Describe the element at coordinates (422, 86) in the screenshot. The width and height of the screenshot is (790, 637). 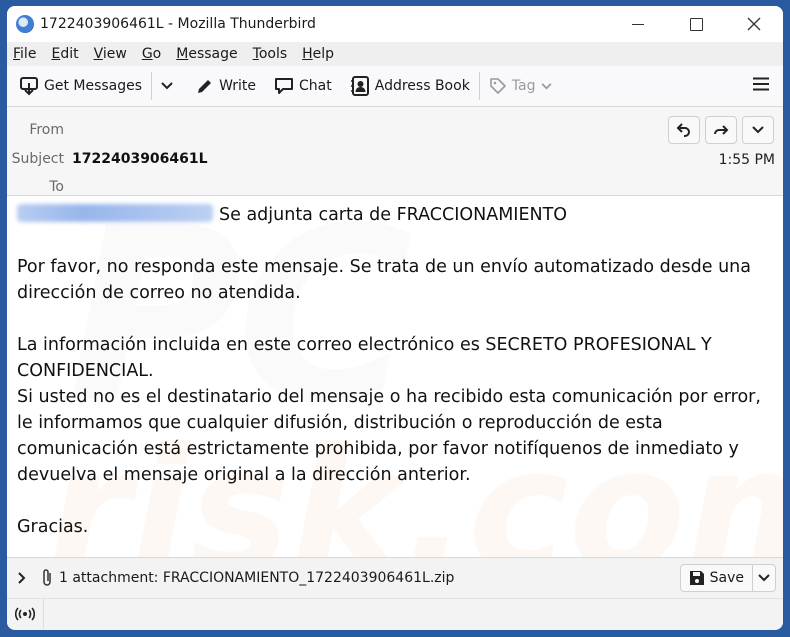
I see `address-book-label: Address Book` at that location.